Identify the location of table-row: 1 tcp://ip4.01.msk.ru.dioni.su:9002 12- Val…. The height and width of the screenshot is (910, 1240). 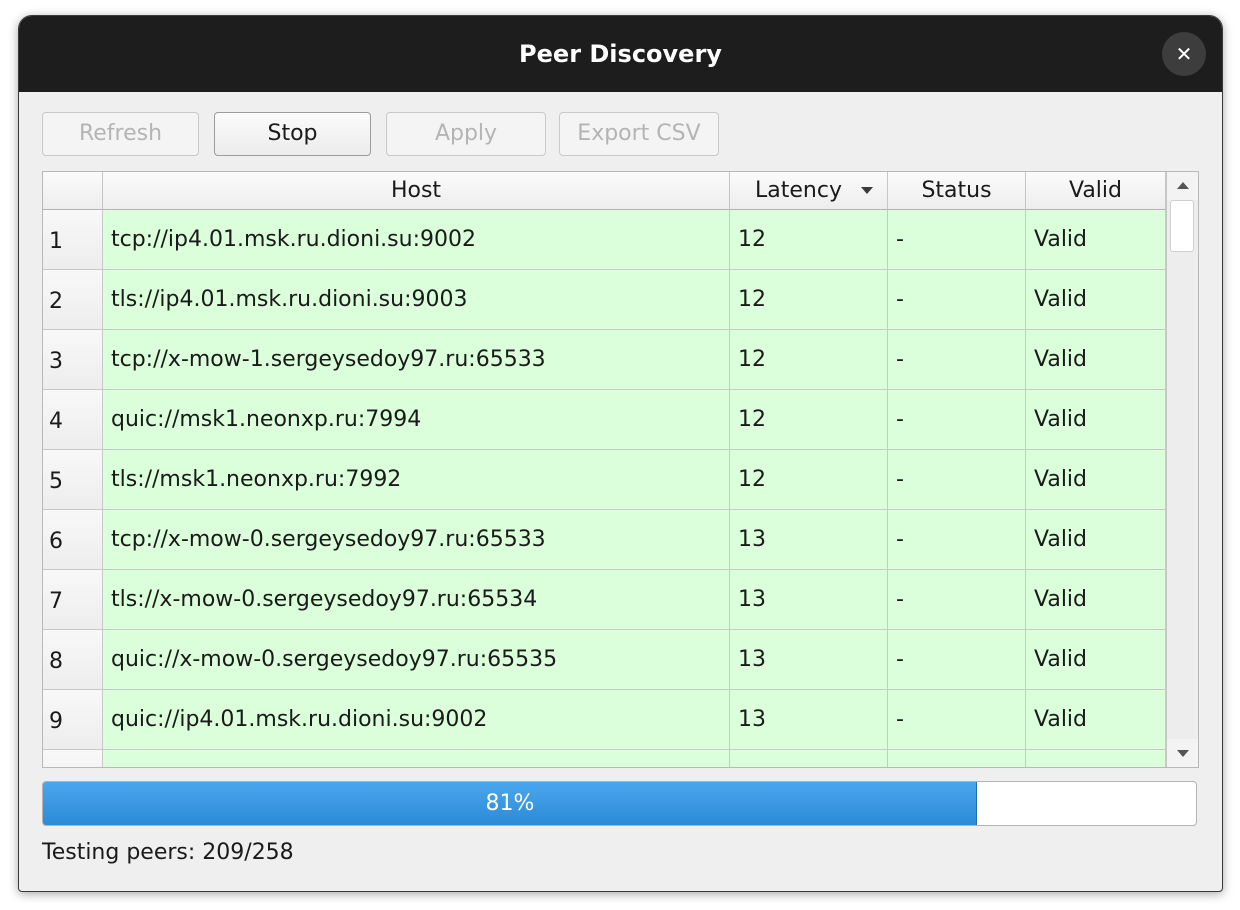
(604, 240).